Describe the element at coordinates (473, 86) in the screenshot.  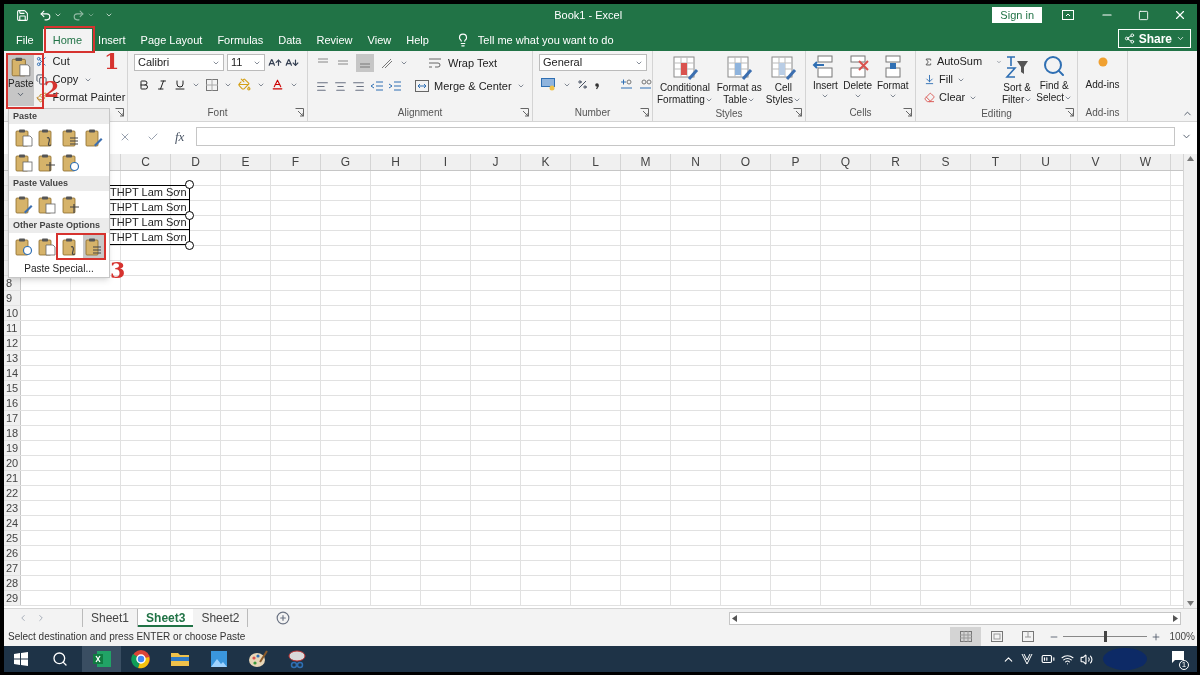
I see `merge-center-button: Merge & Center` at that location.